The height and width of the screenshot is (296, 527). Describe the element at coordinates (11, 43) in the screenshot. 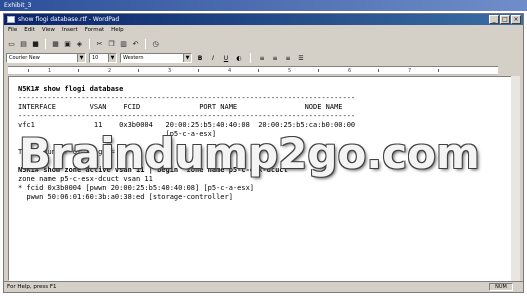

I see `new-icon: ▭` at that location.